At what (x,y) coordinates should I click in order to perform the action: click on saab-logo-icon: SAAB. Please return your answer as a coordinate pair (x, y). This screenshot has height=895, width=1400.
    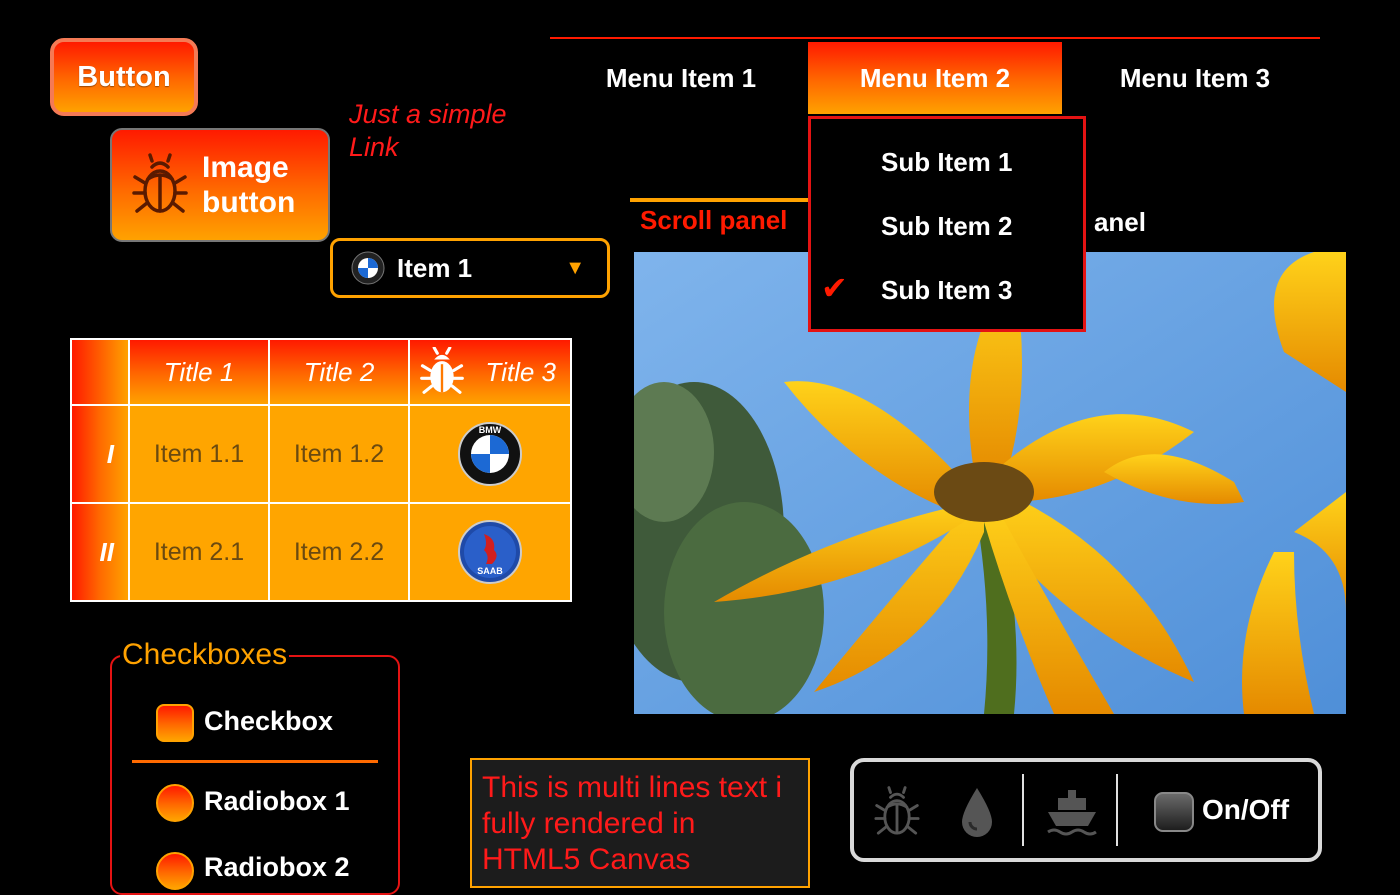
    Looking at the image, I should click on (490, 552).